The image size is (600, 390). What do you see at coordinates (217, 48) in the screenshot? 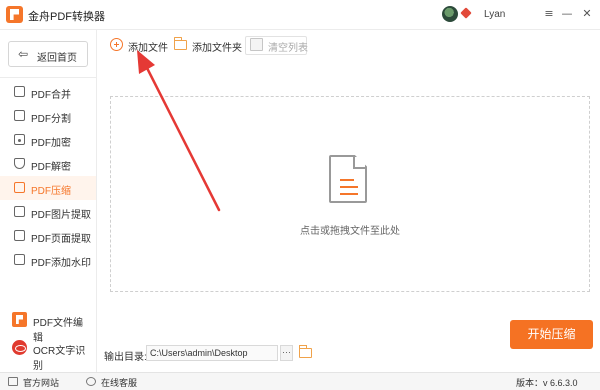
I see `add-folder-label: 添加文件夹` at bounding box center [217, 48].